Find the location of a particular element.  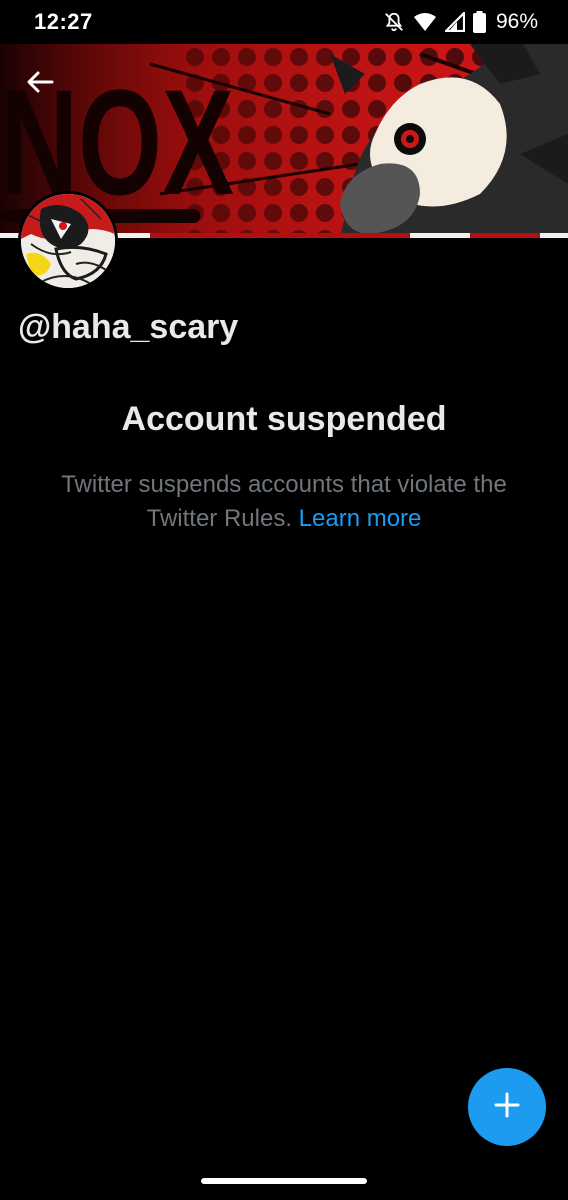

compose-button is located at coordinates (507, 1107).